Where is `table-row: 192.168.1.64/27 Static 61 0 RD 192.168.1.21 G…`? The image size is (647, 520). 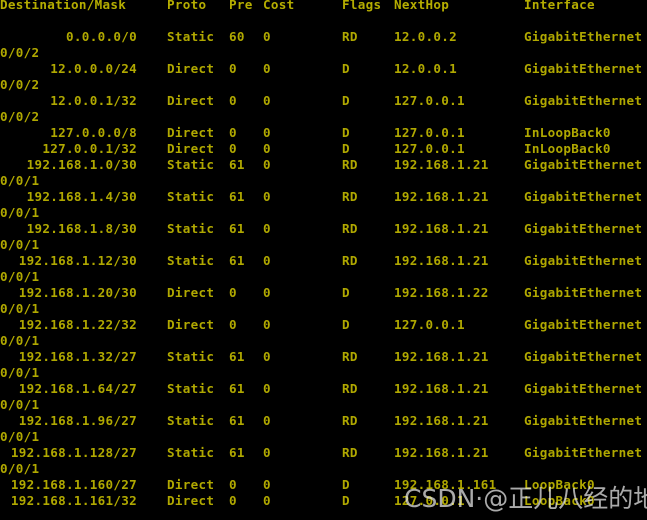 table-row: 192.168.1.64/27 Static 61 0 RD 192.168.1.21 G… is located at coordinates (323, 389).